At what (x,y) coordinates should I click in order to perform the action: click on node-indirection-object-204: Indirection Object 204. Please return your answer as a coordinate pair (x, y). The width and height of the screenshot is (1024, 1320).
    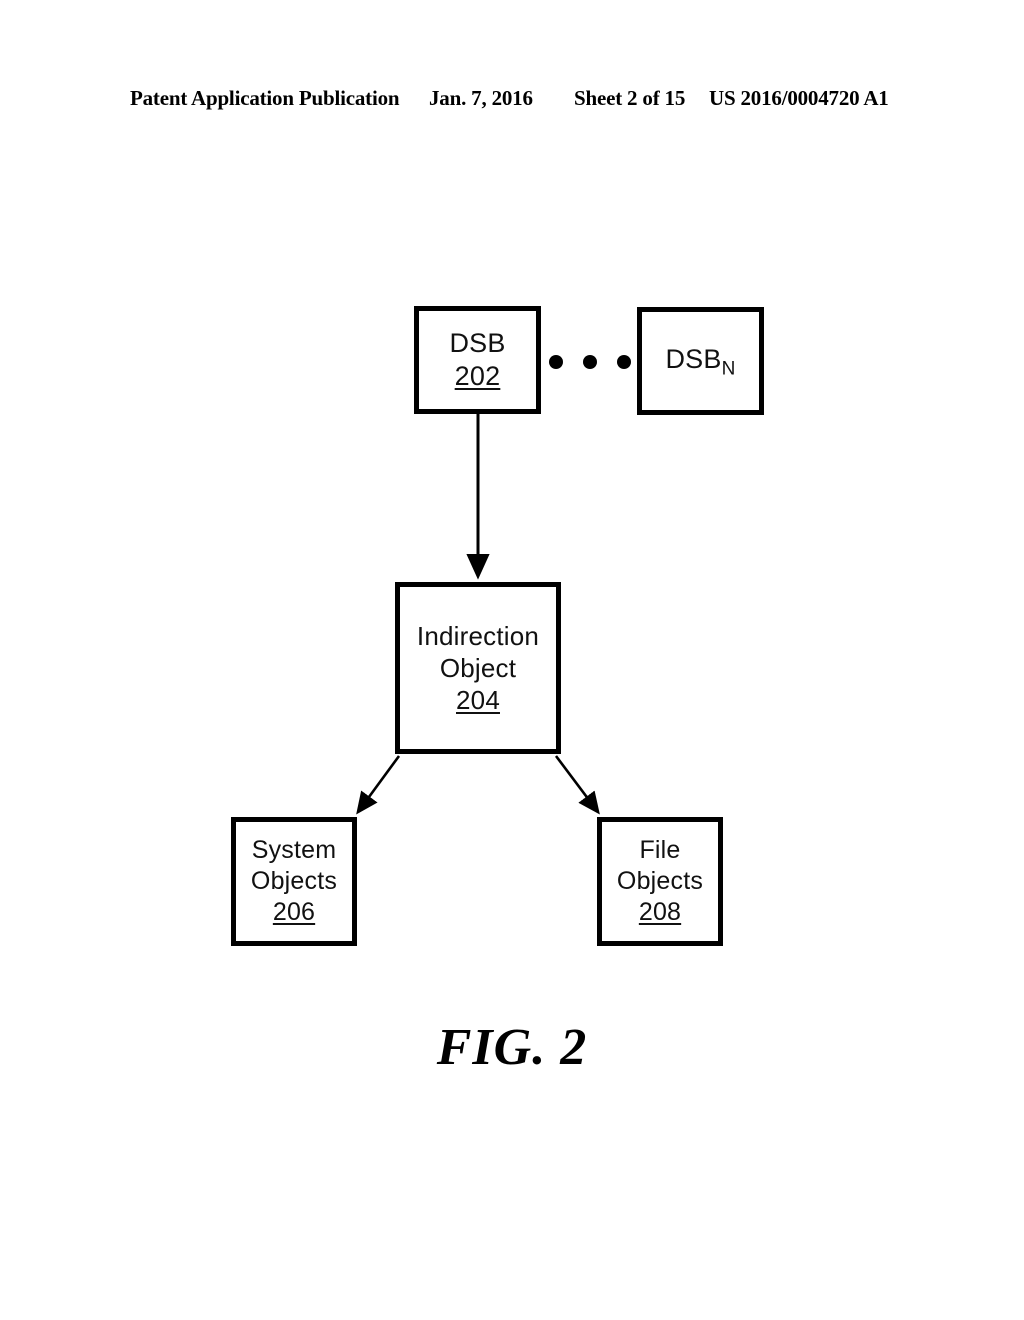
    Looking at the image, I should click on (478, 668).